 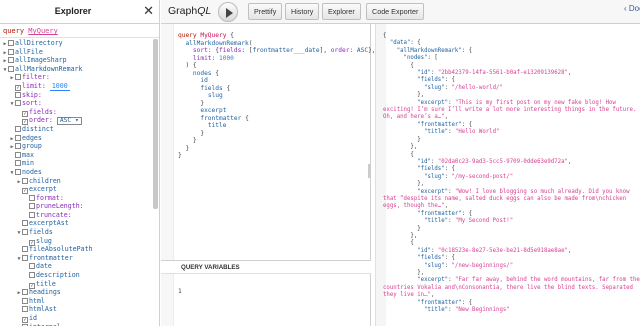 I want to click on explorer-row: excerptAst, so click(x=76, y=223).